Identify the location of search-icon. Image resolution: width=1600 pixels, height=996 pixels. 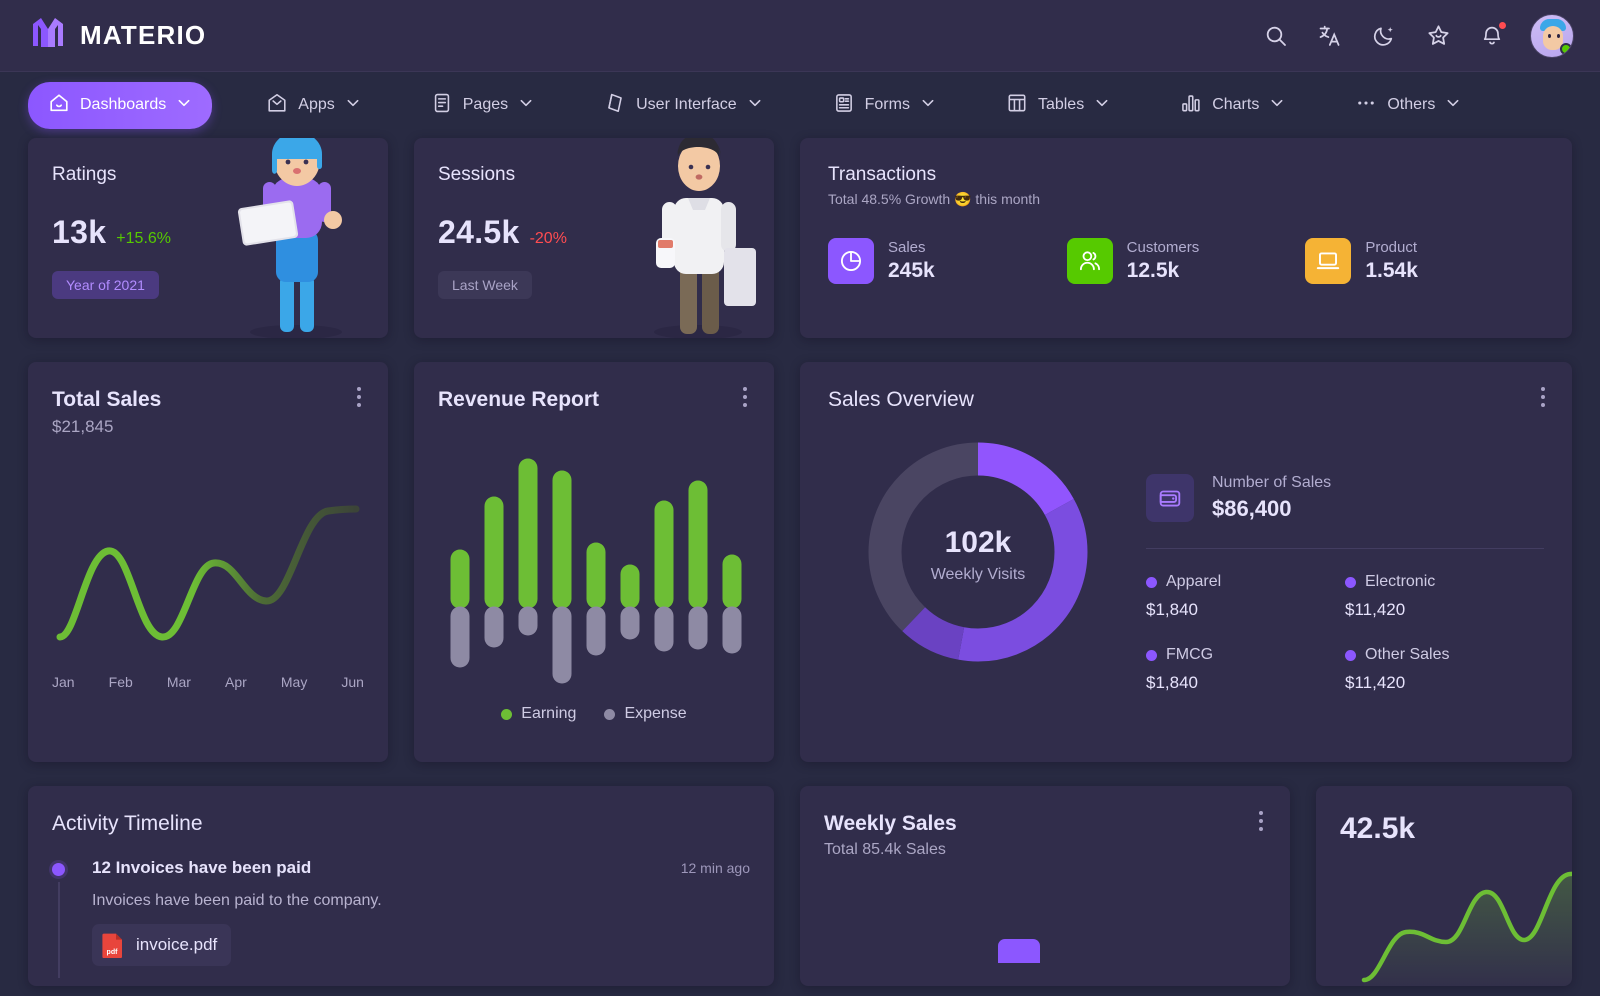
(1276, 36).